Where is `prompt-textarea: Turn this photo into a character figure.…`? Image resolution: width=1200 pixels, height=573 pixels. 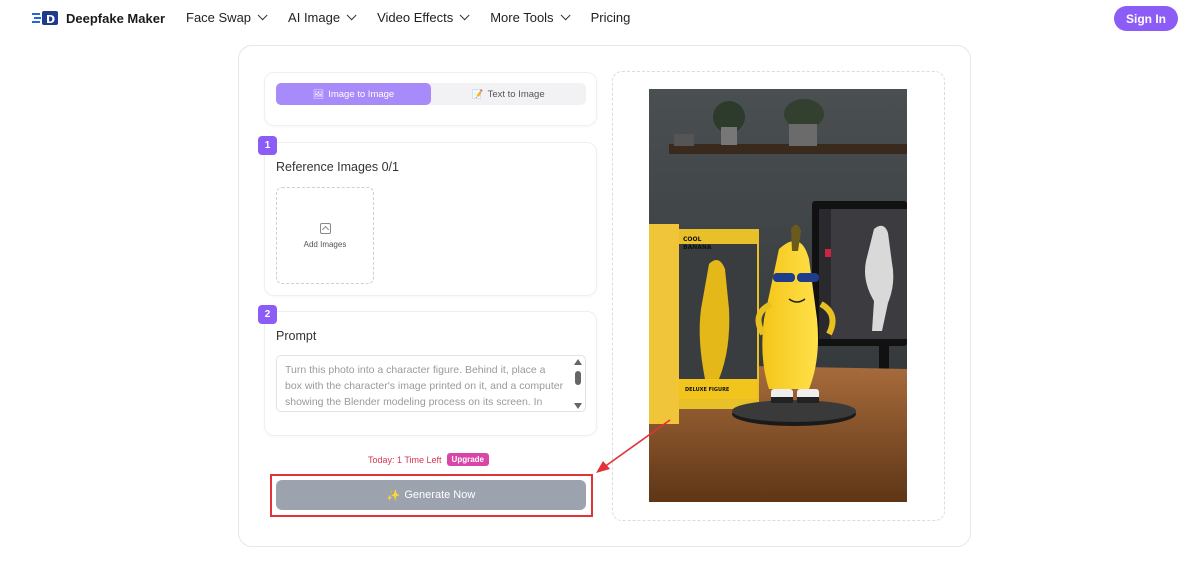 prompt-textarea: Turn this photo into a character figure.… is located at coordinates (431, 383).